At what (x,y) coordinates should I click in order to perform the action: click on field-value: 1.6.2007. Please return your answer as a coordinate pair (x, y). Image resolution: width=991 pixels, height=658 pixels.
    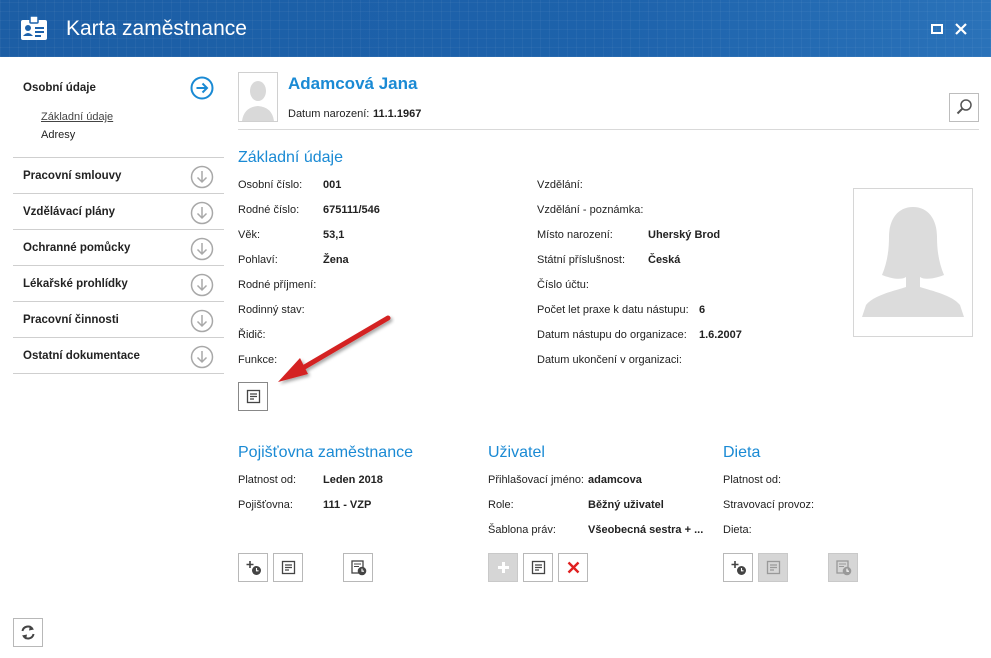
    Looking at the image, I should click on (720, 335).